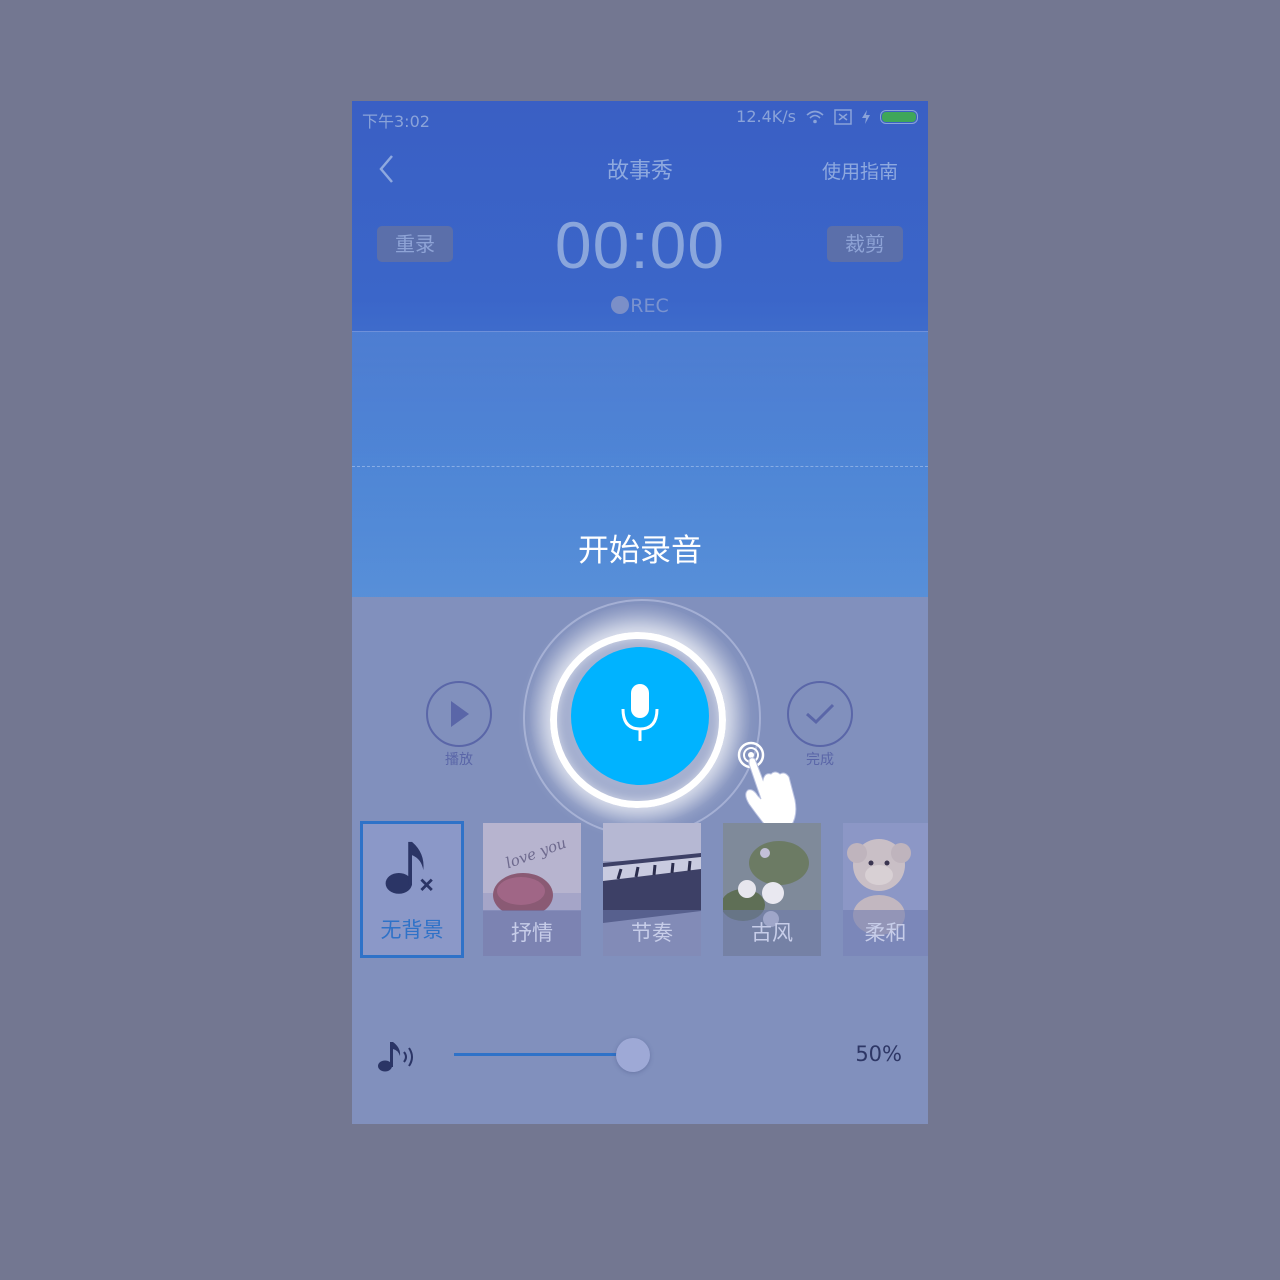 This screenshot has height=1280, width=1280. Describe the element at coordinates (815, 117) in the screenshot. I see `wifi-icon` at that location.